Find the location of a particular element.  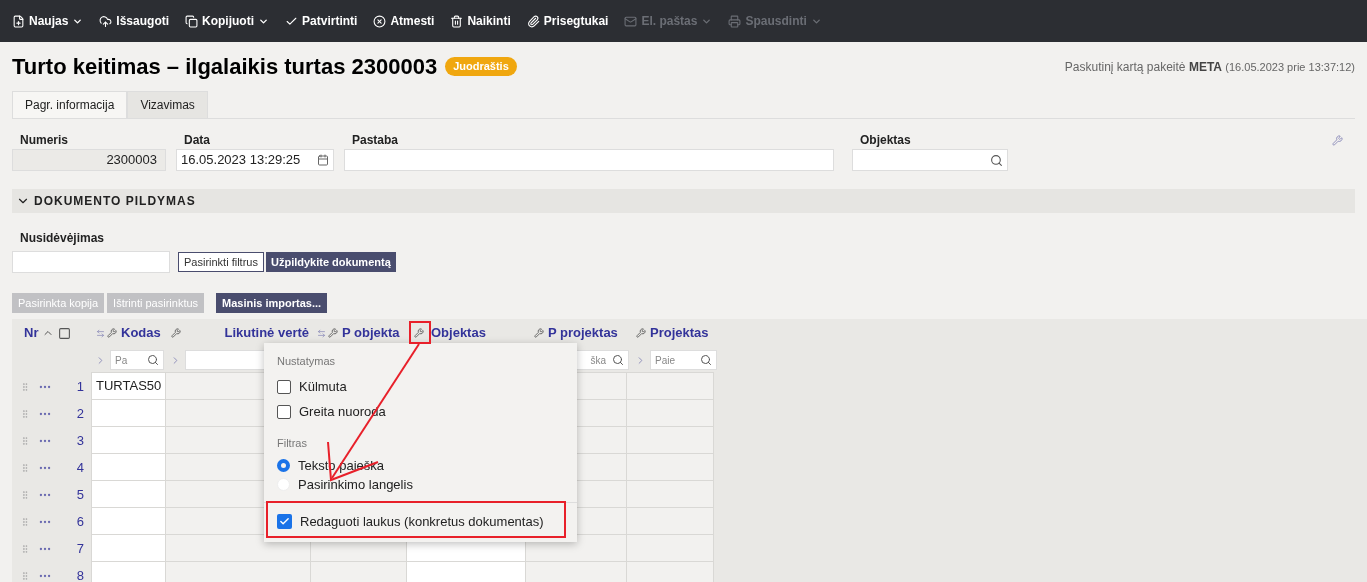

popup-section-title: Nustatymas is located at coordinates (306, 361).